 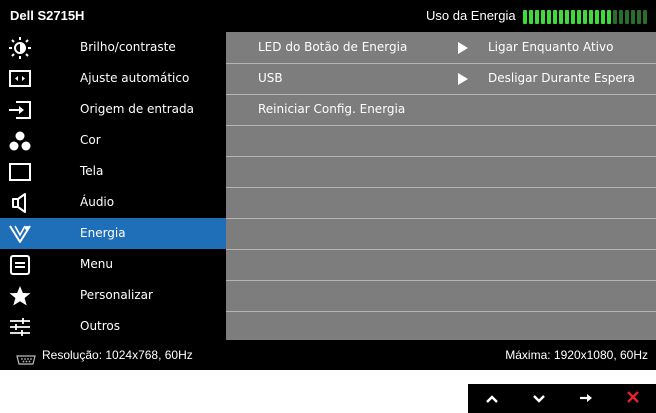 I want to click on menu-item-auto-adjust: Ajuste automático, so click(x=113, y=78).